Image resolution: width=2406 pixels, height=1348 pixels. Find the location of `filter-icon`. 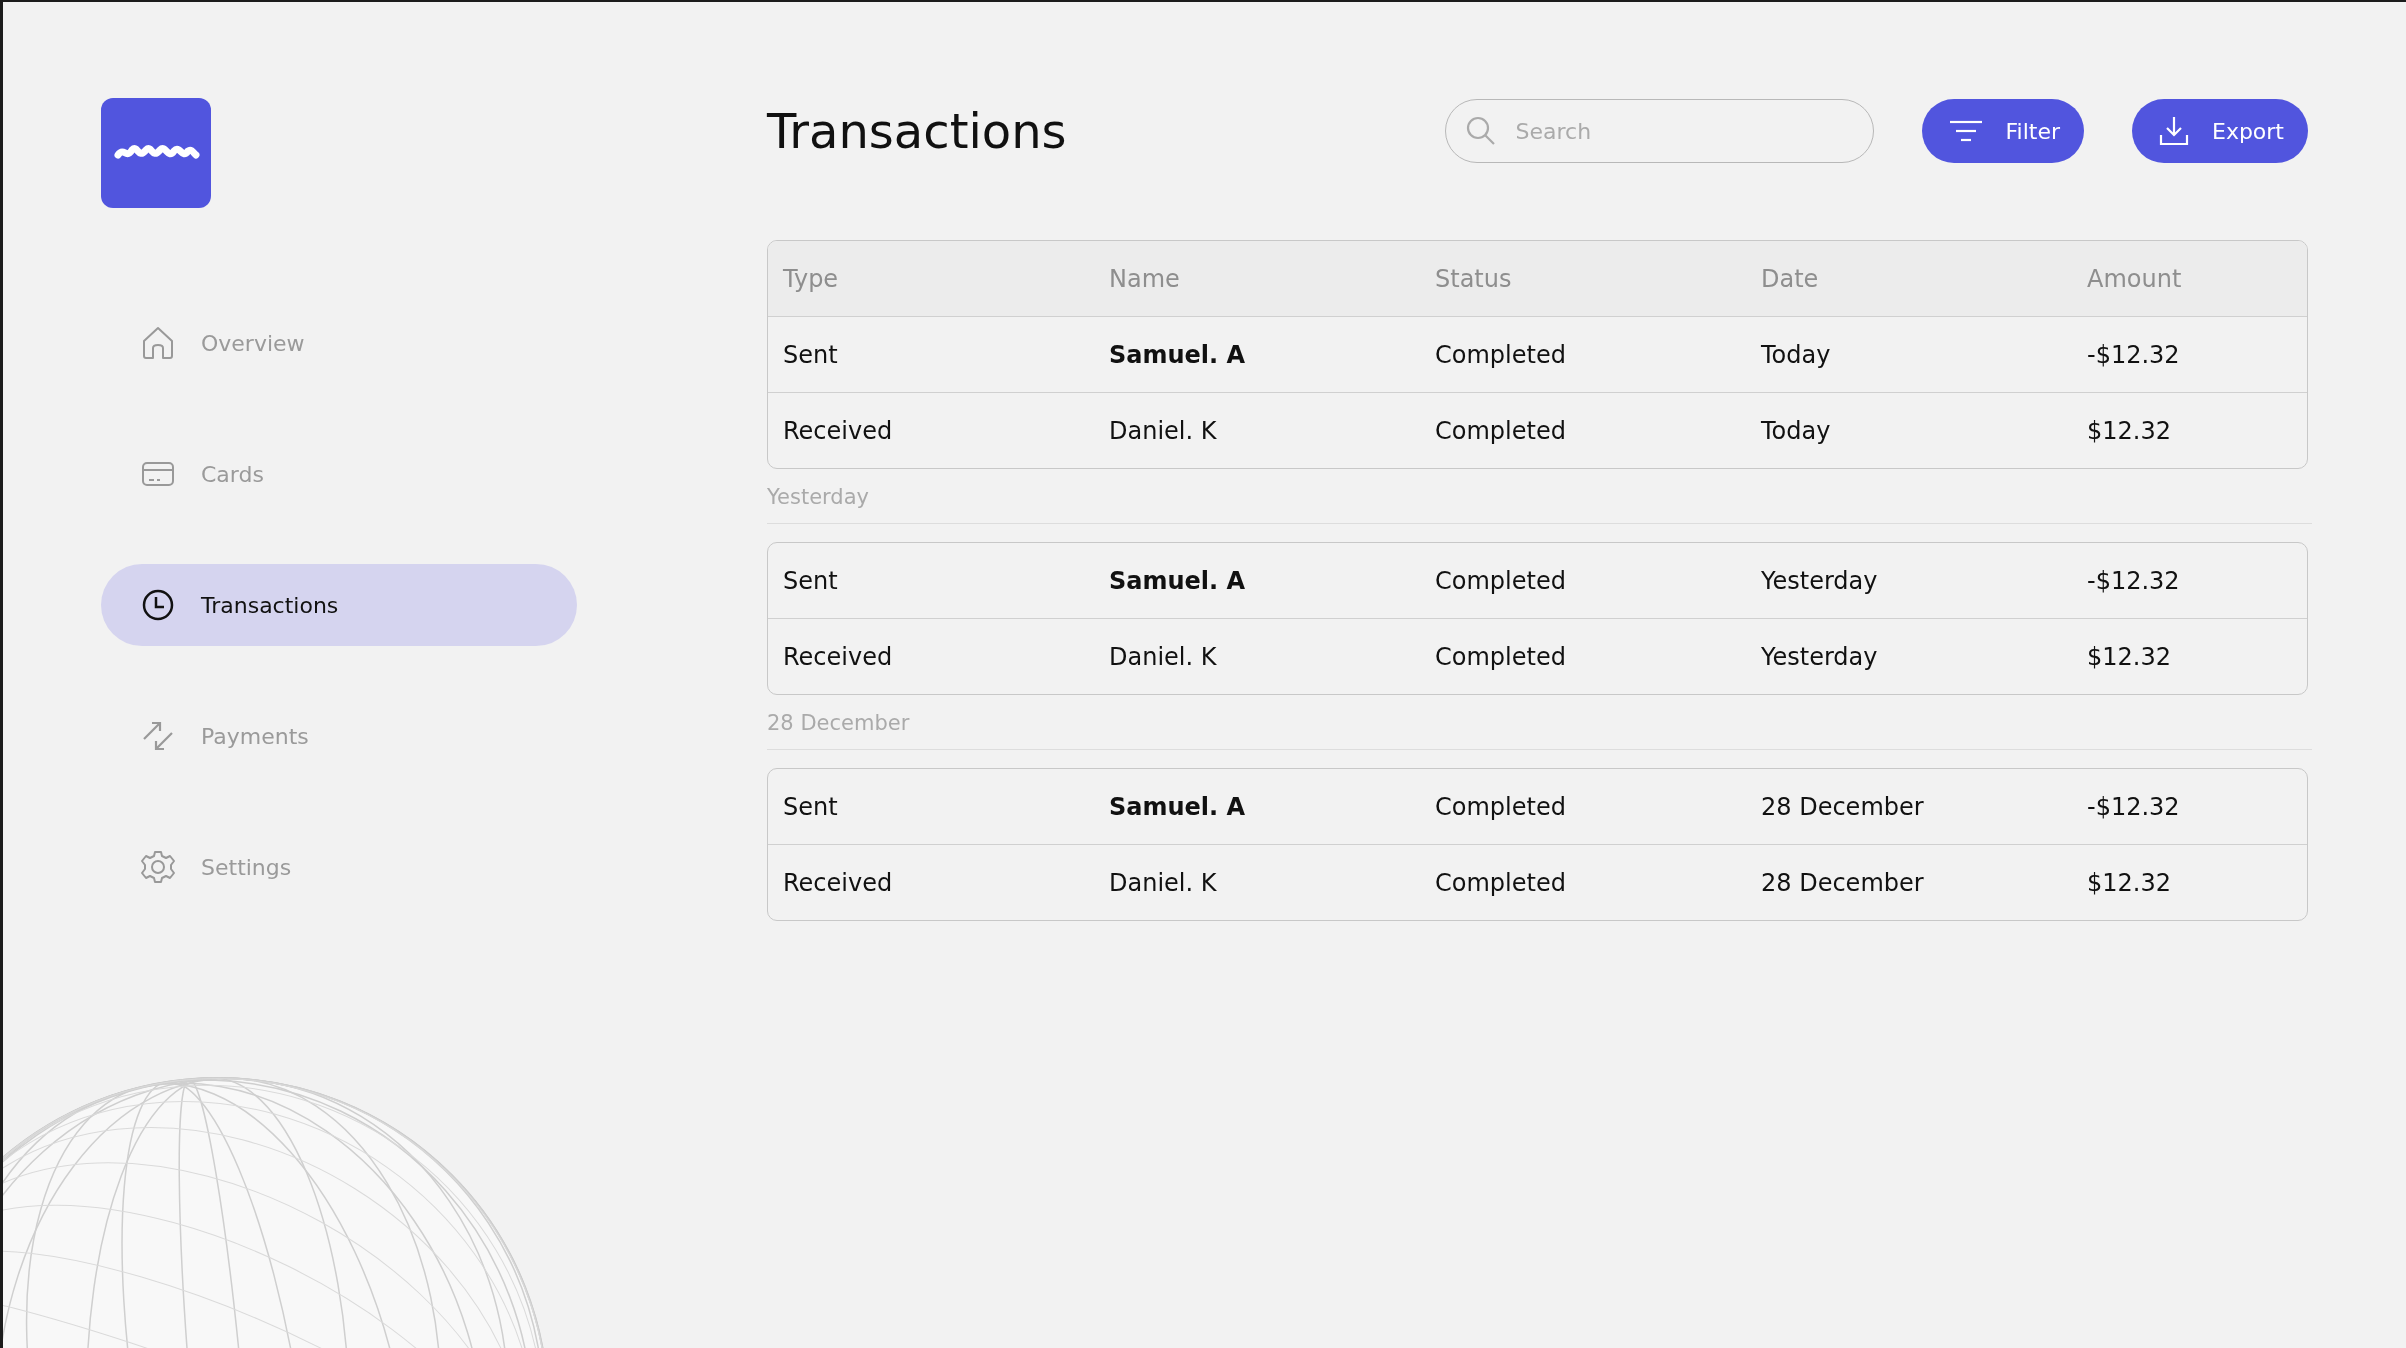

filter-icon is located at coordinates (1965, 131).